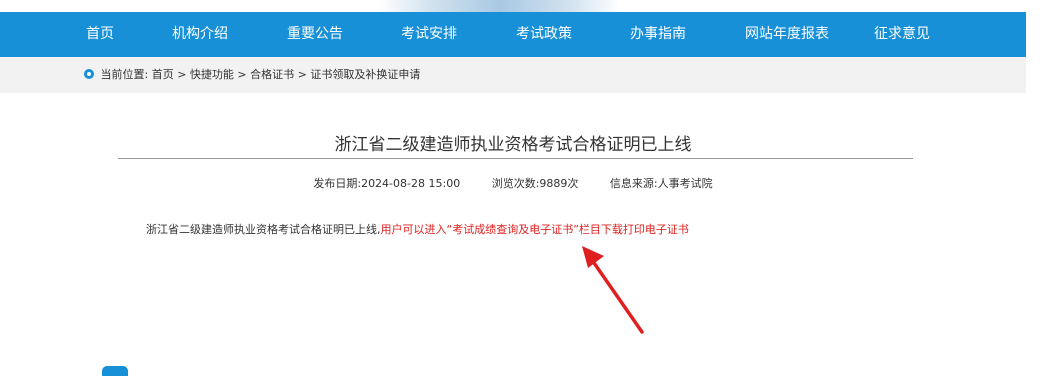 The width and height of the screenshot is (1062, 376). Describe the element at coordinates (658, 34) in the screenshot. I see `nav-item-guide: 办事指南` at that location.